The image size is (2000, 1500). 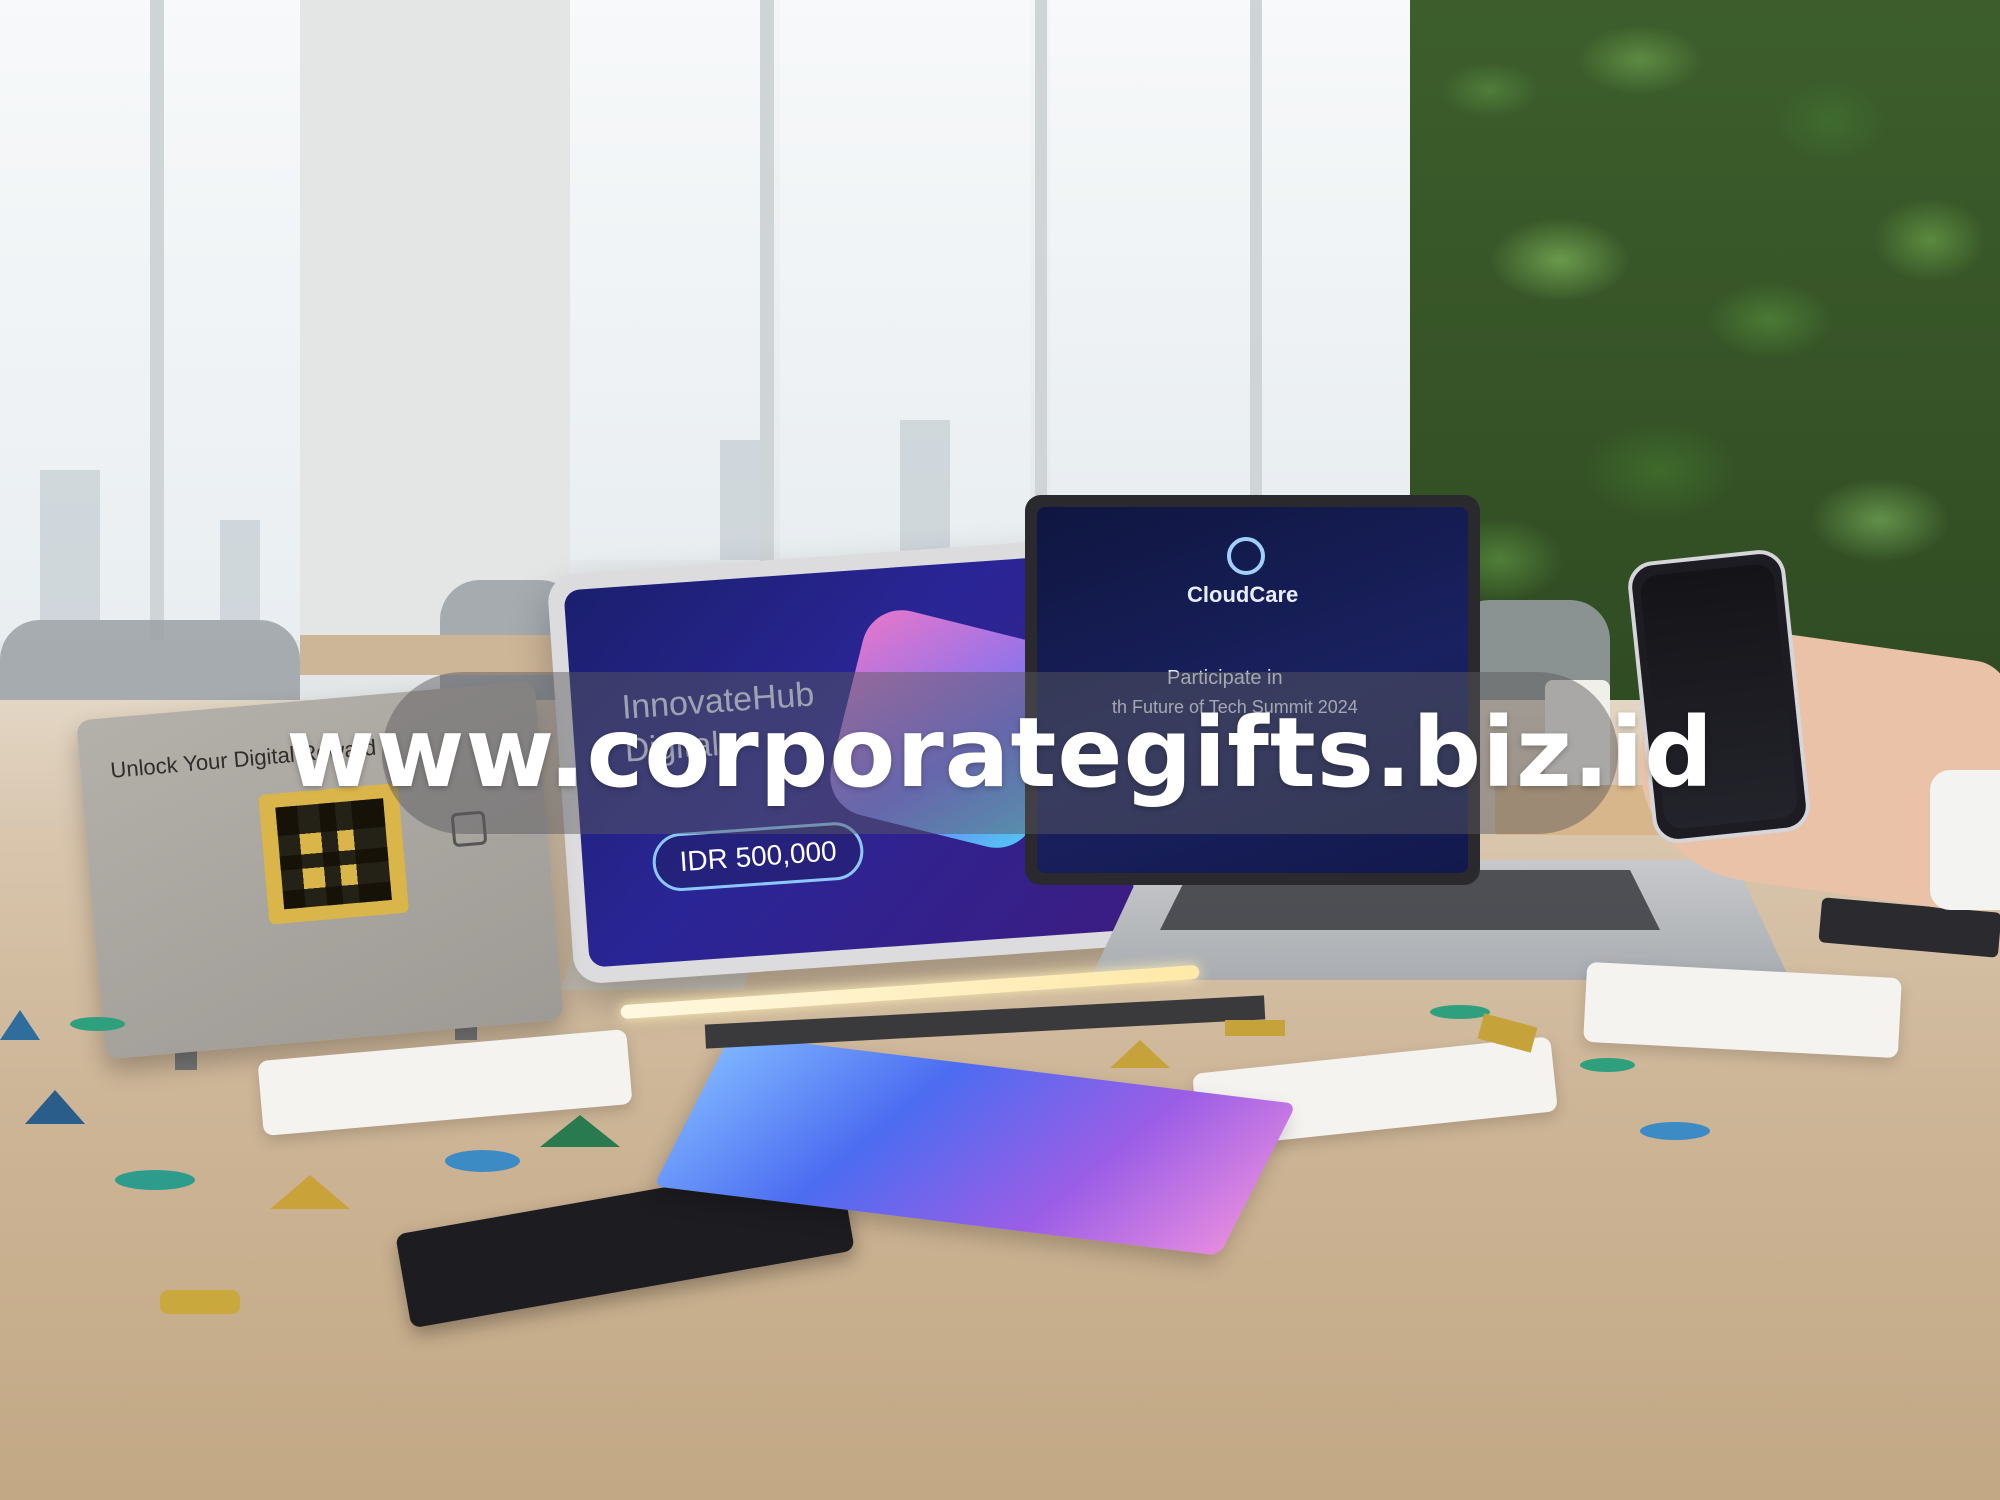 What do you see at coordinates (1246, 556) in the screenshot?
I see `cloud-logo-icon` at bounding box center [1246, 556].